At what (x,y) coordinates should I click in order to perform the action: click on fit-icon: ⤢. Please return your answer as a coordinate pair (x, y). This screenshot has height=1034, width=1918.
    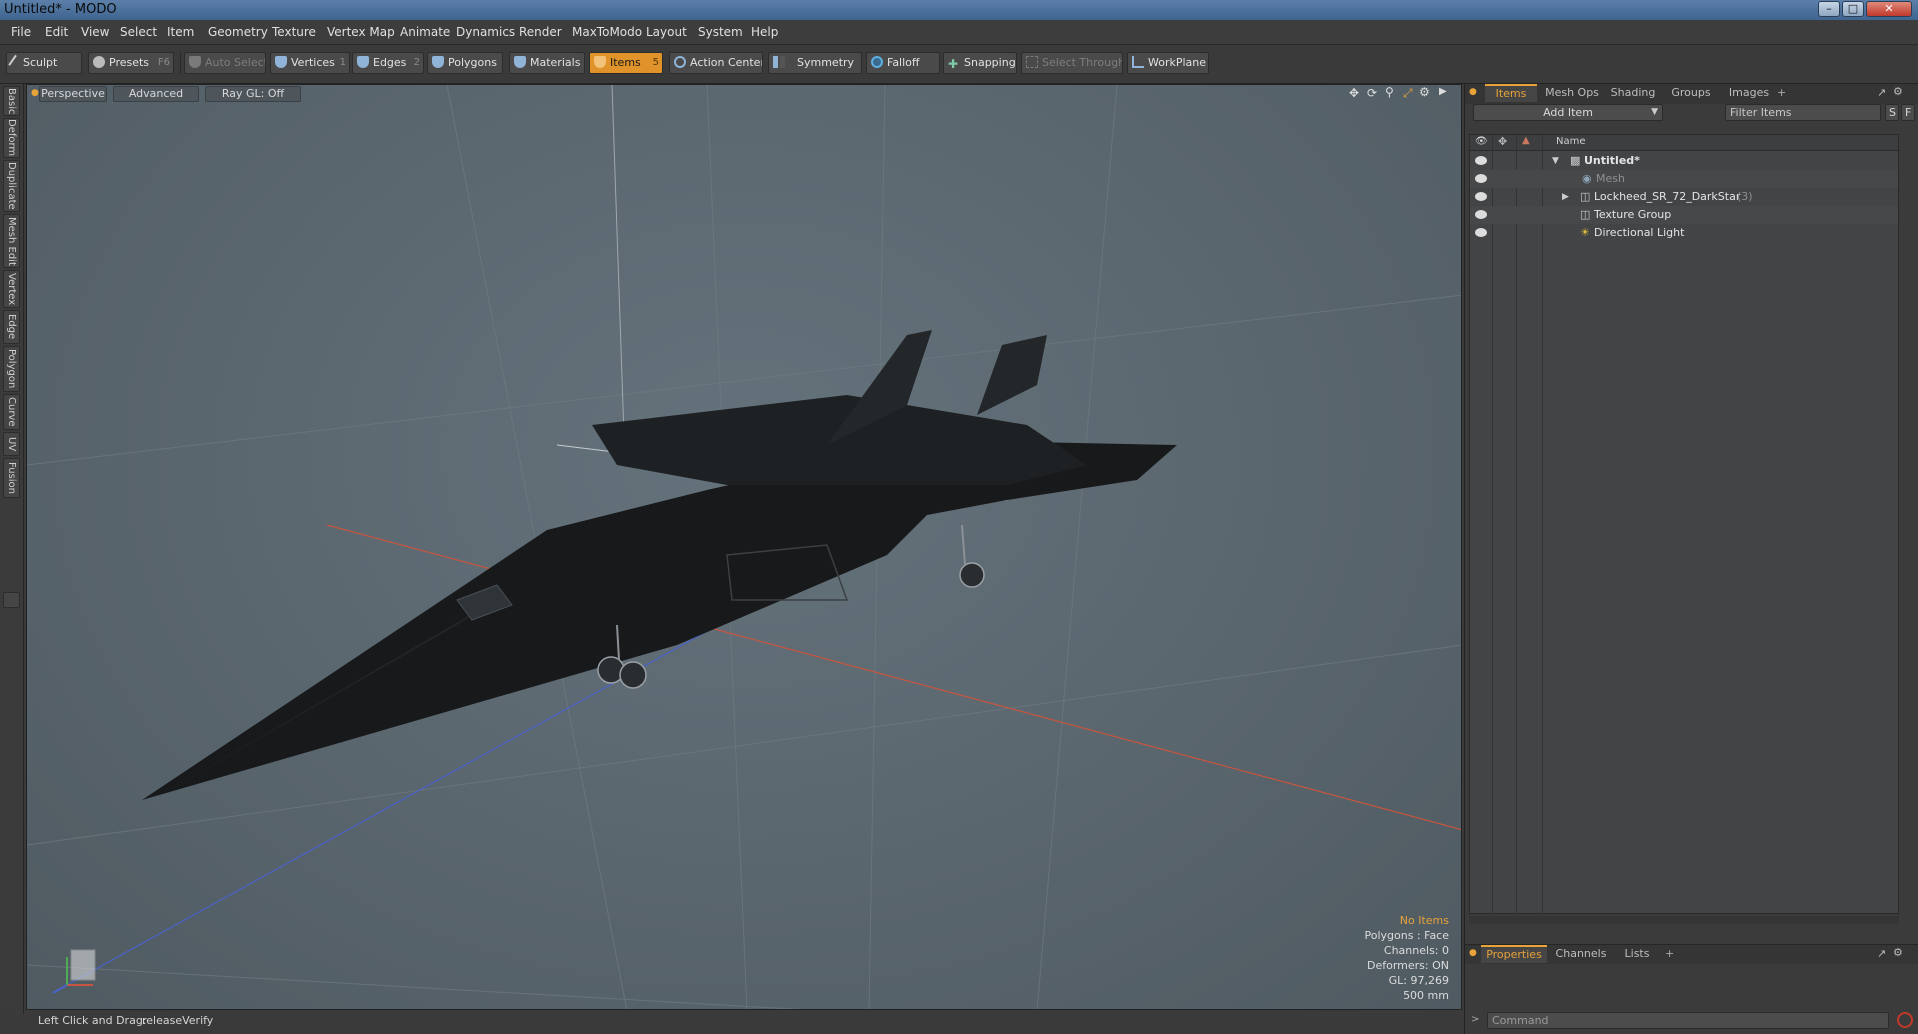
    Looking at the image, I should click on (1408, 93).